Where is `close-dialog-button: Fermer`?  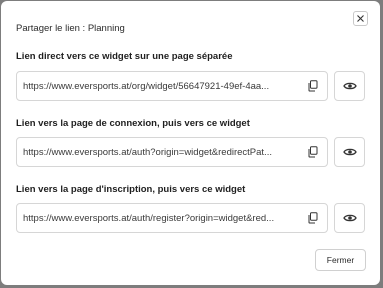 close-dialog-button: Fermer is located at coordinates (340, 260).